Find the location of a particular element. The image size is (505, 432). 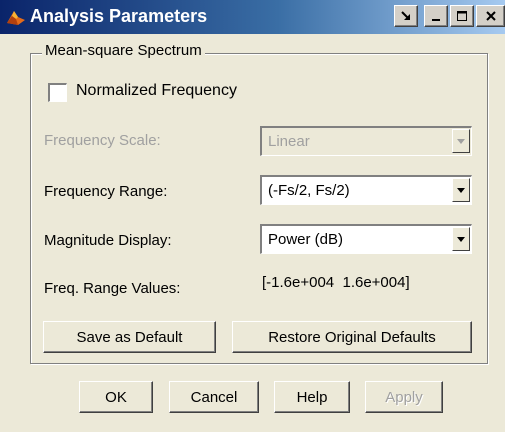

frequency-scale-value: Linear is located at coordinates (289, 141).